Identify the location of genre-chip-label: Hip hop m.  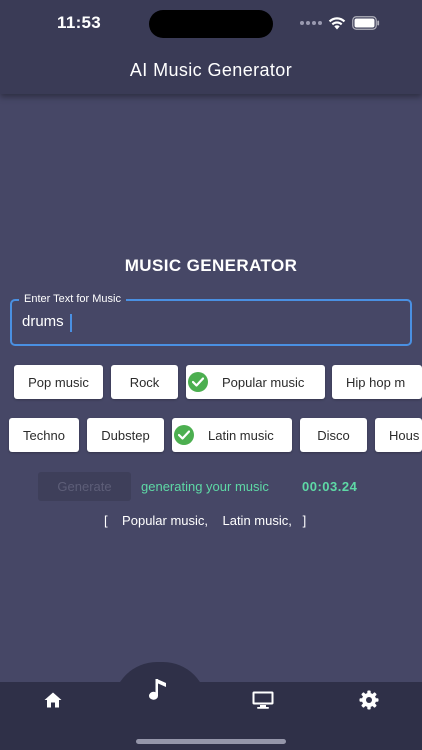
(376, 382).